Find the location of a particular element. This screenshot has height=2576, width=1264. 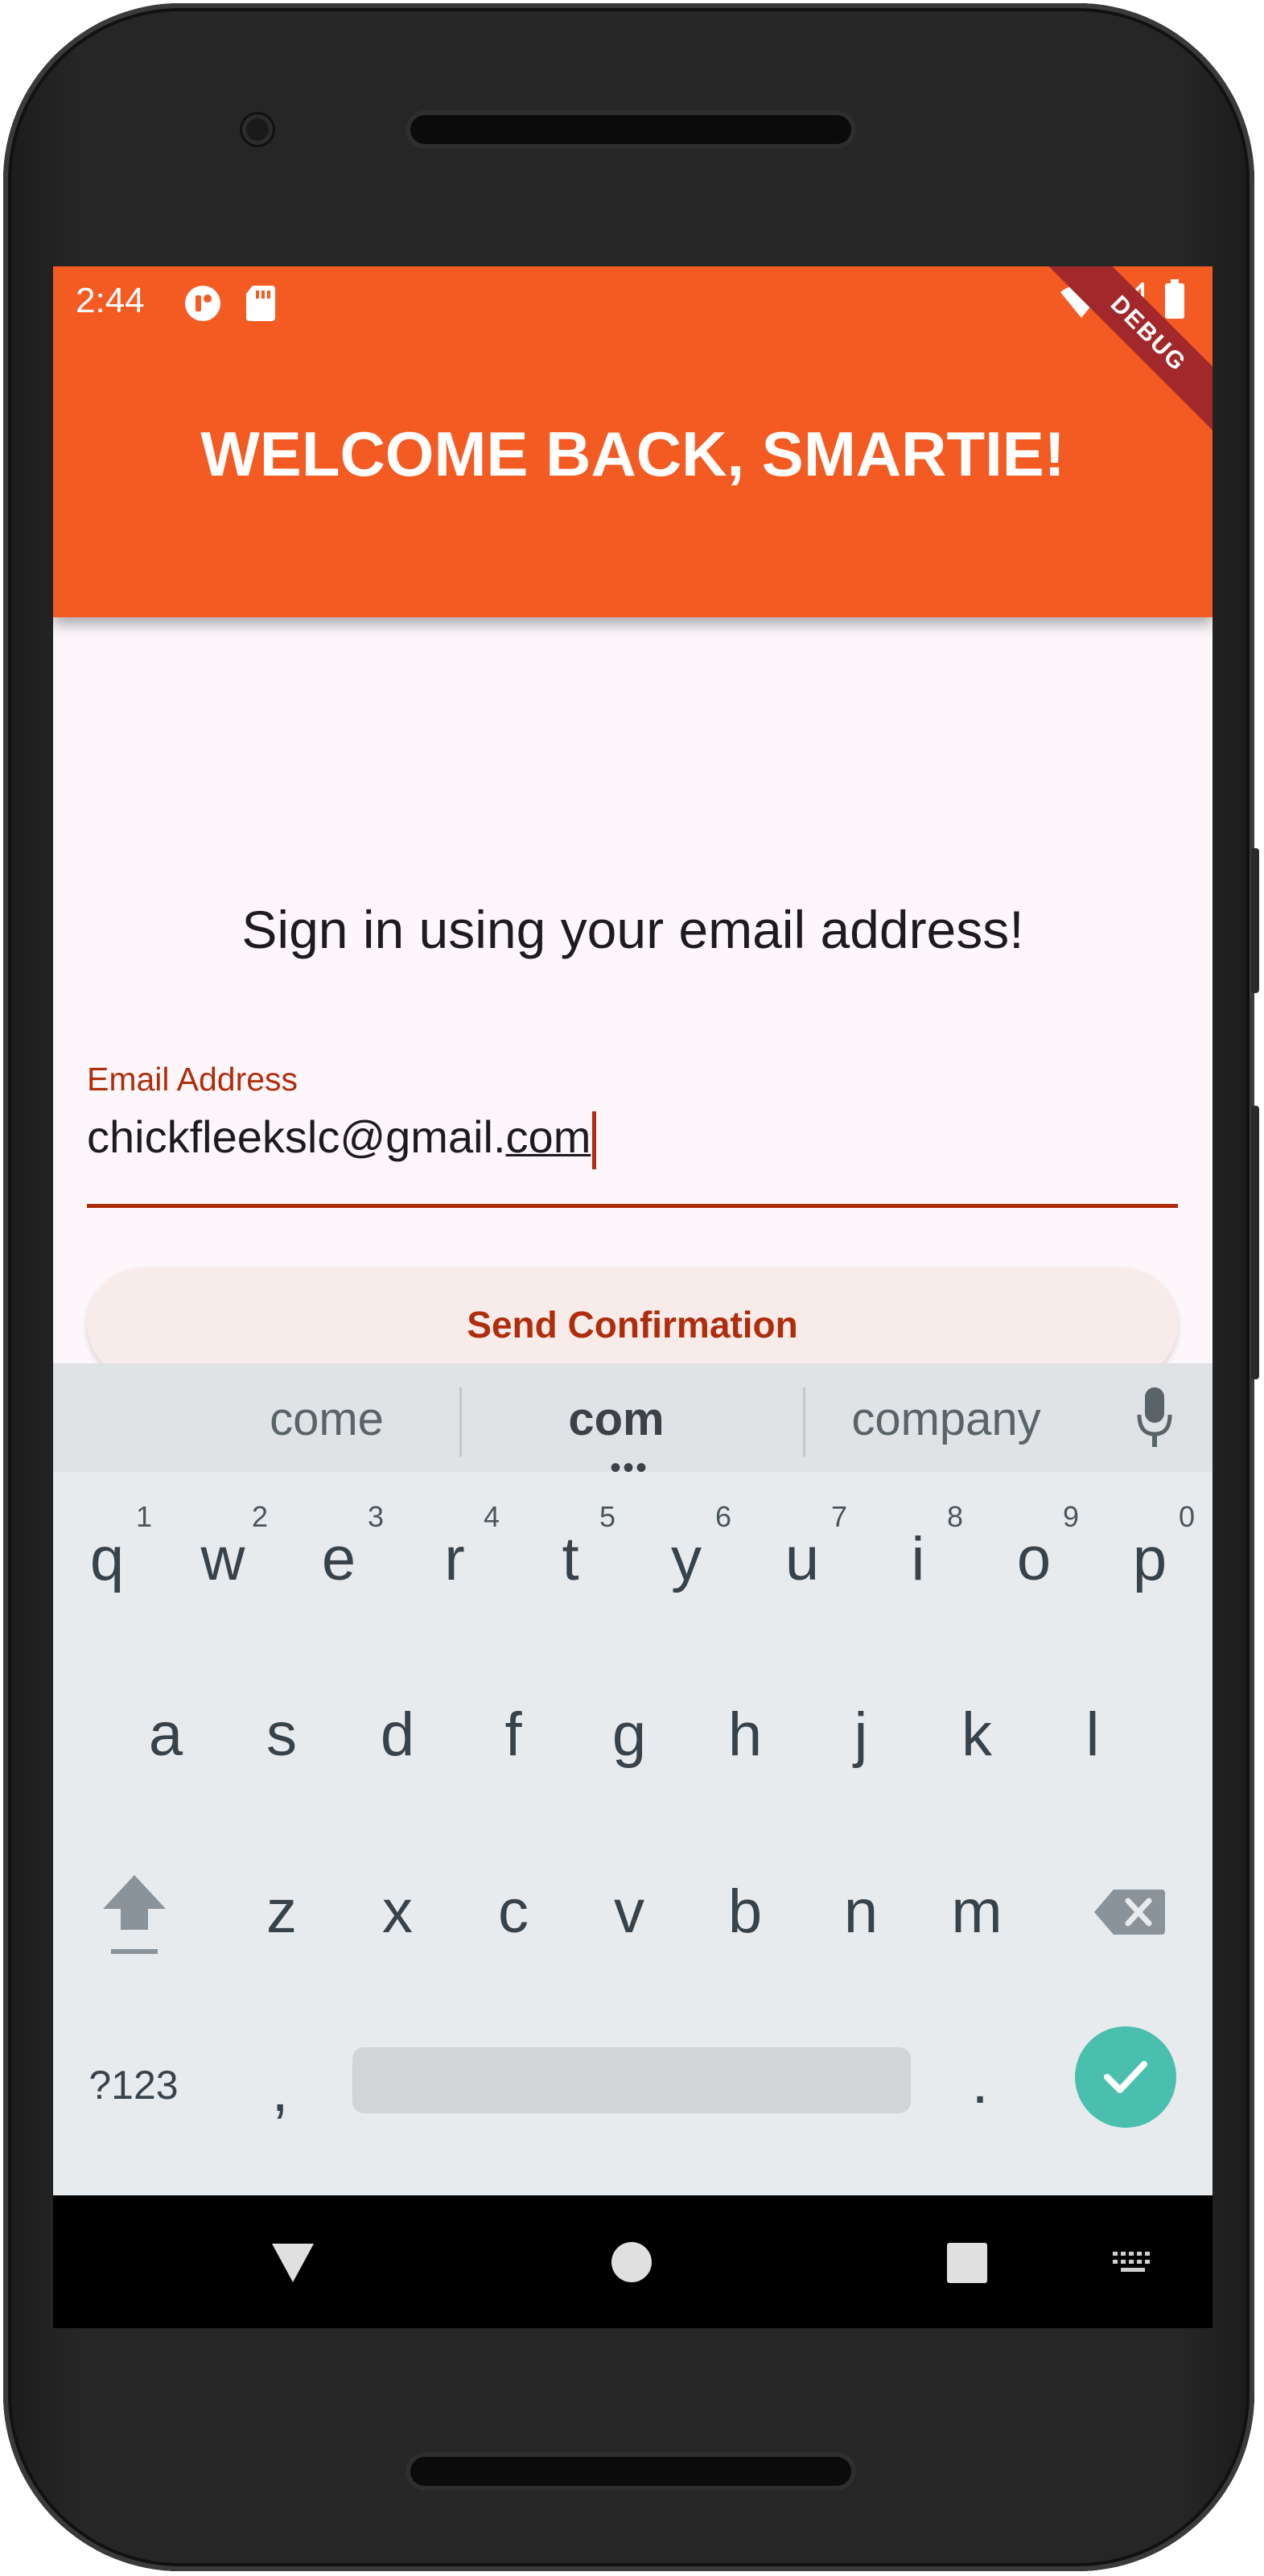

battery-icon is located at coordinates (1174, 301).